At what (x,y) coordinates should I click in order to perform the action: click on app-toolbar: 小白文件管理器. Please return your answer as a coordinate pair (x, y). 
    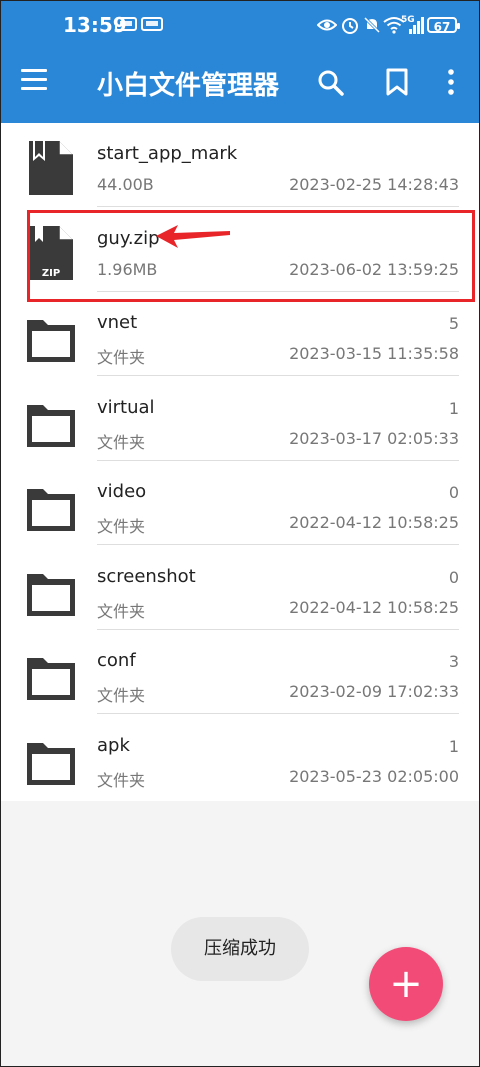
    Looking at the image, I should click on (240, 85).